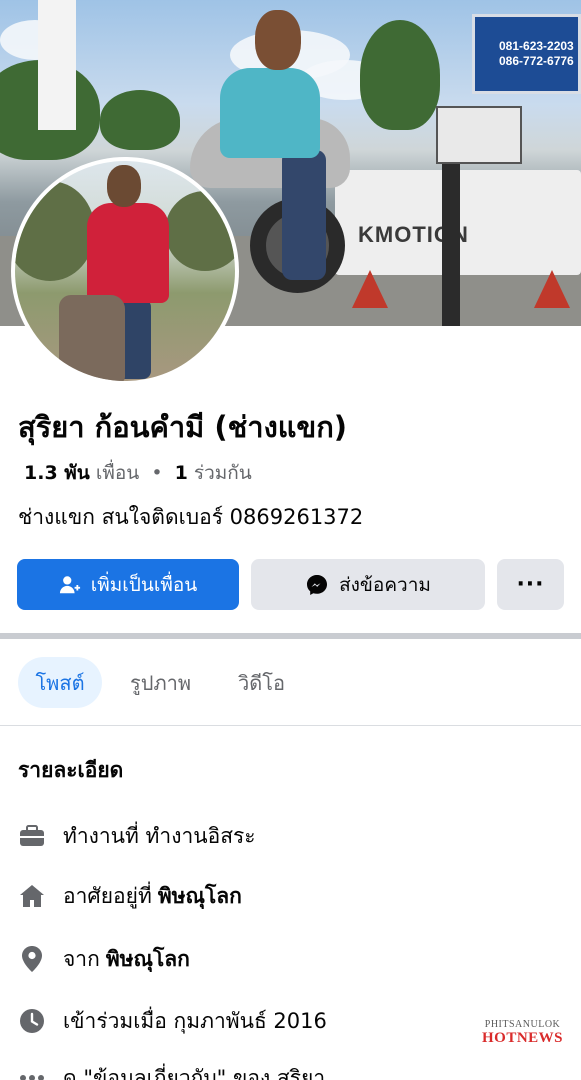 The width and height of the screenshot is (581, 1080). I want to click on tab-posts-label: โพสต์, so click(60, 682).